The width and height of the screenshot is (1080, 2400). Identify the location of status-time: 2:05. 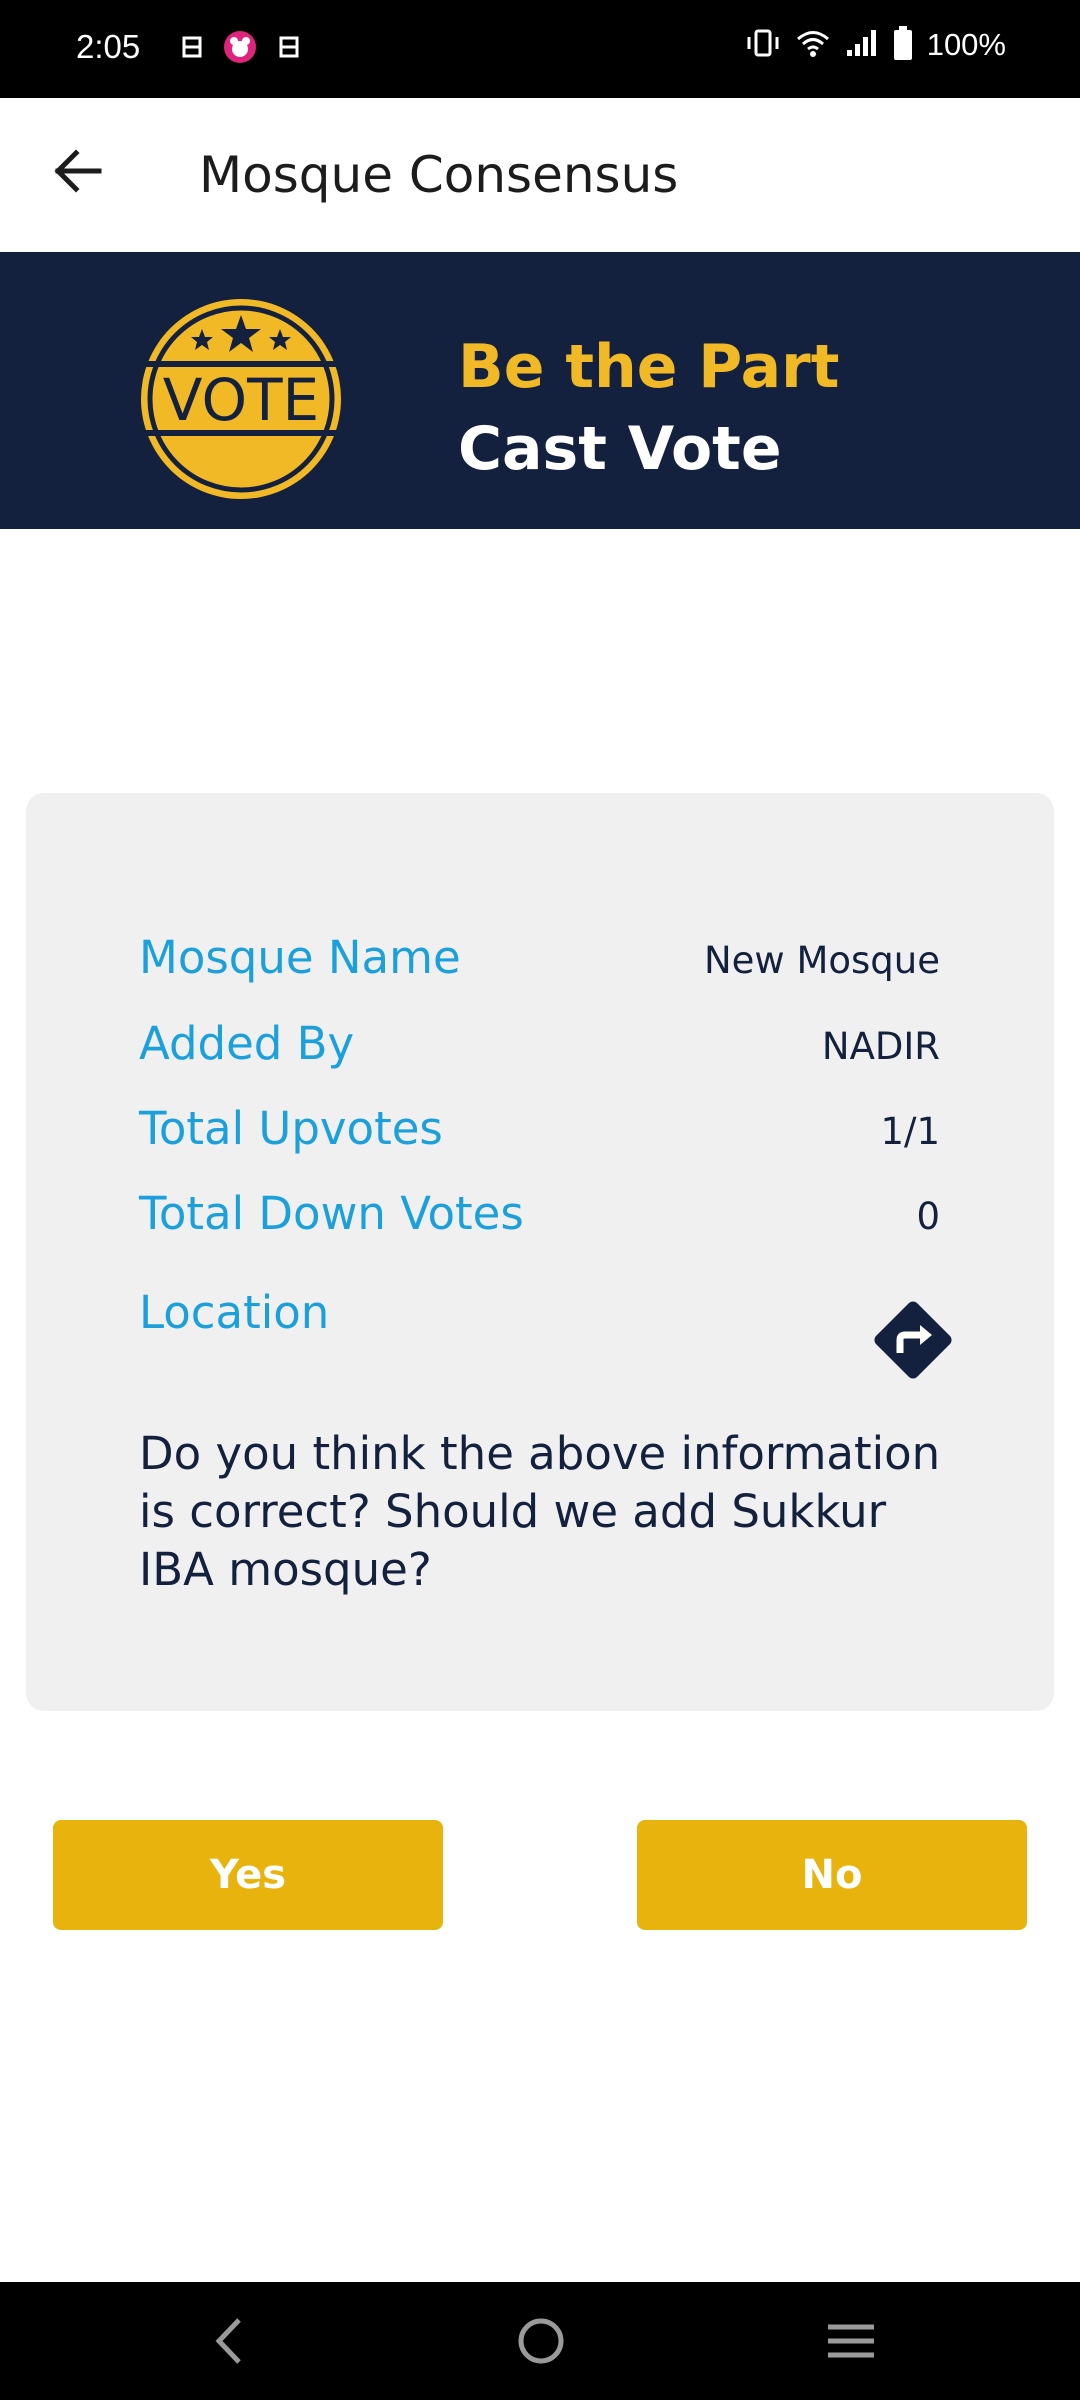
(108, 46).